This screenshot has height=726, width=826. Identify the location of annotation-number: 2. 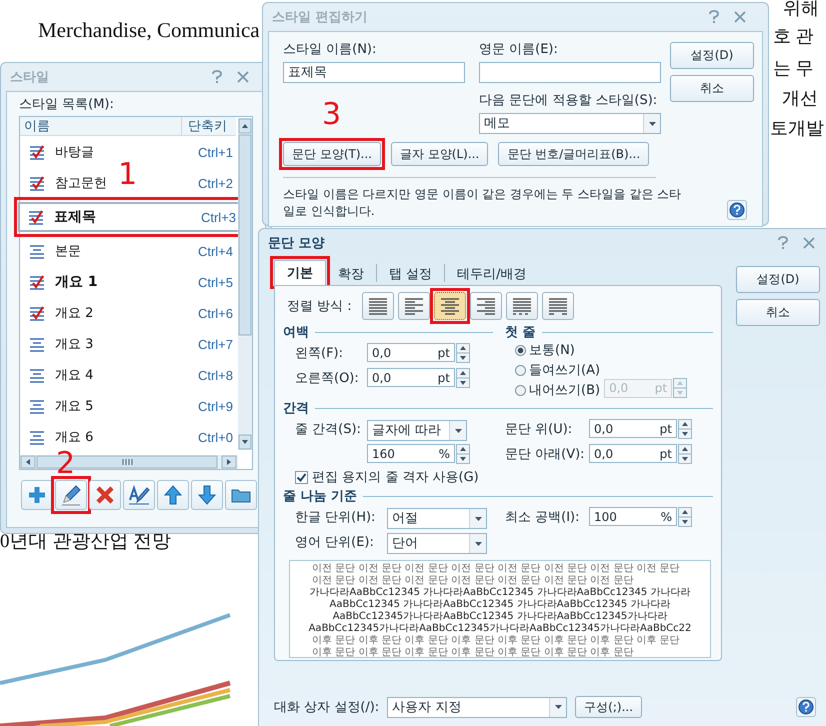
(66, 464).